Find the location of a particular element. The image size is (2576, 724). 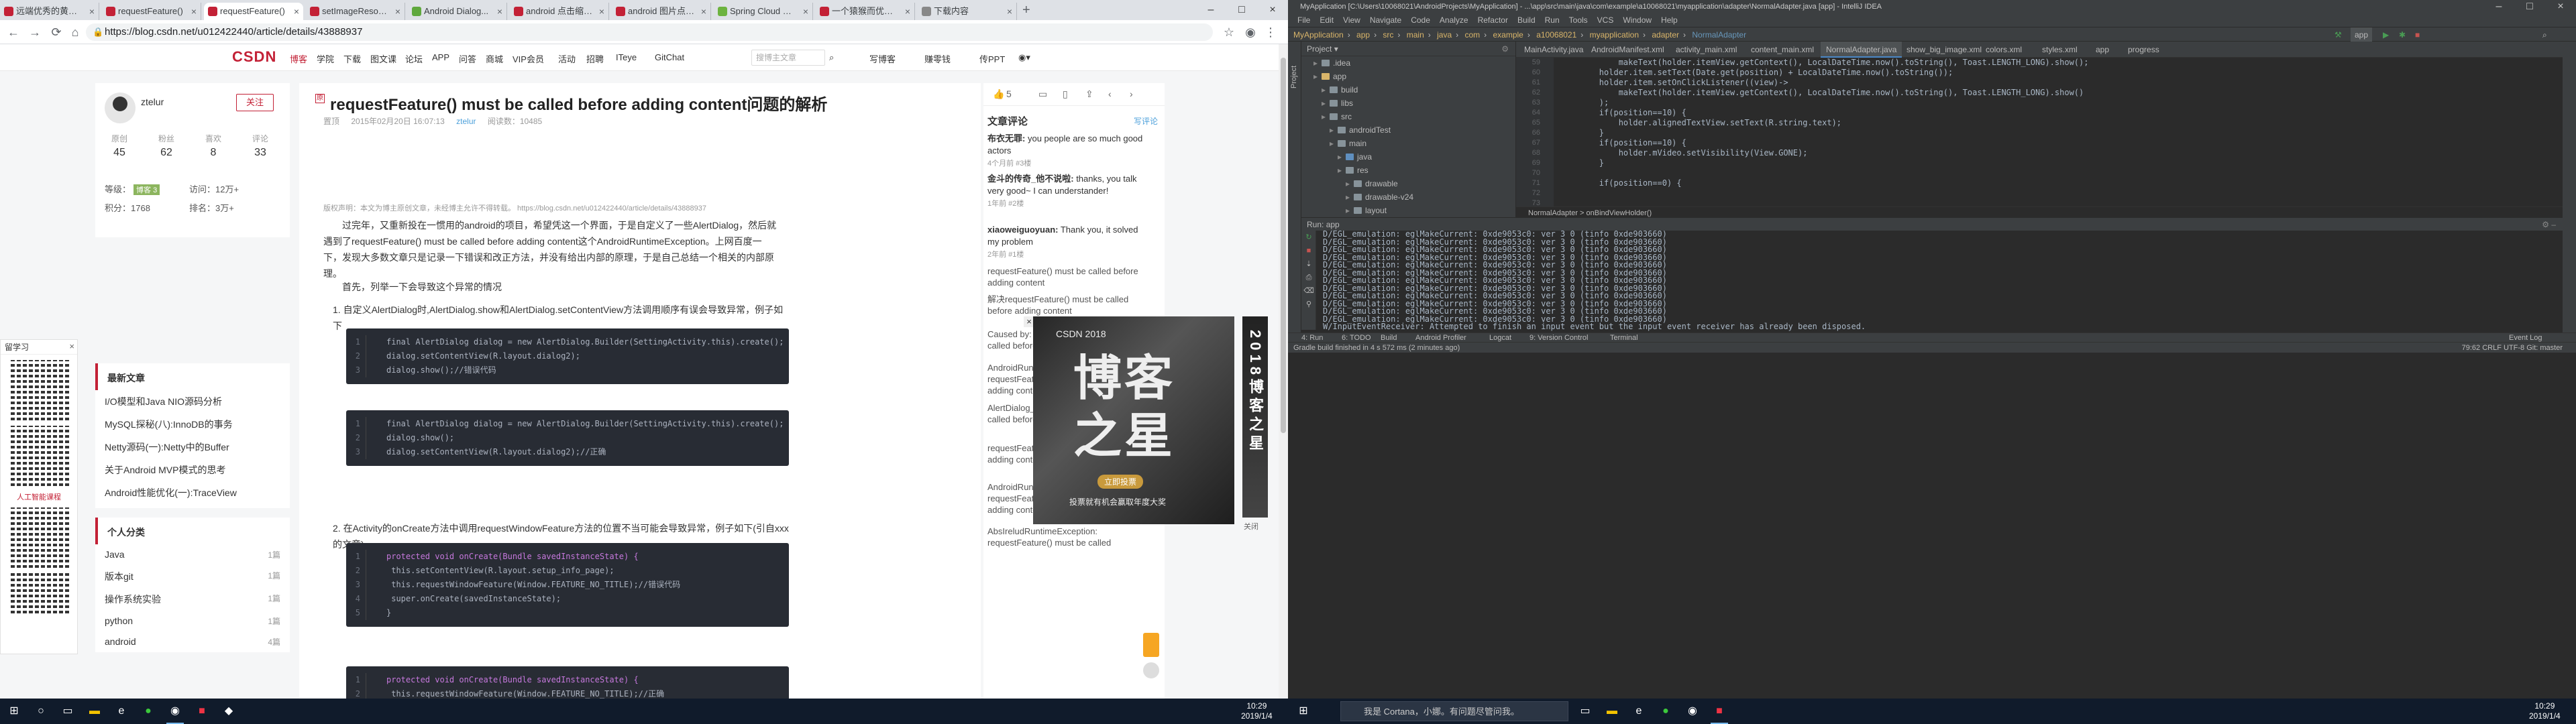

browser-tab: setImageResourc... × is located at coordinates (355, 11).